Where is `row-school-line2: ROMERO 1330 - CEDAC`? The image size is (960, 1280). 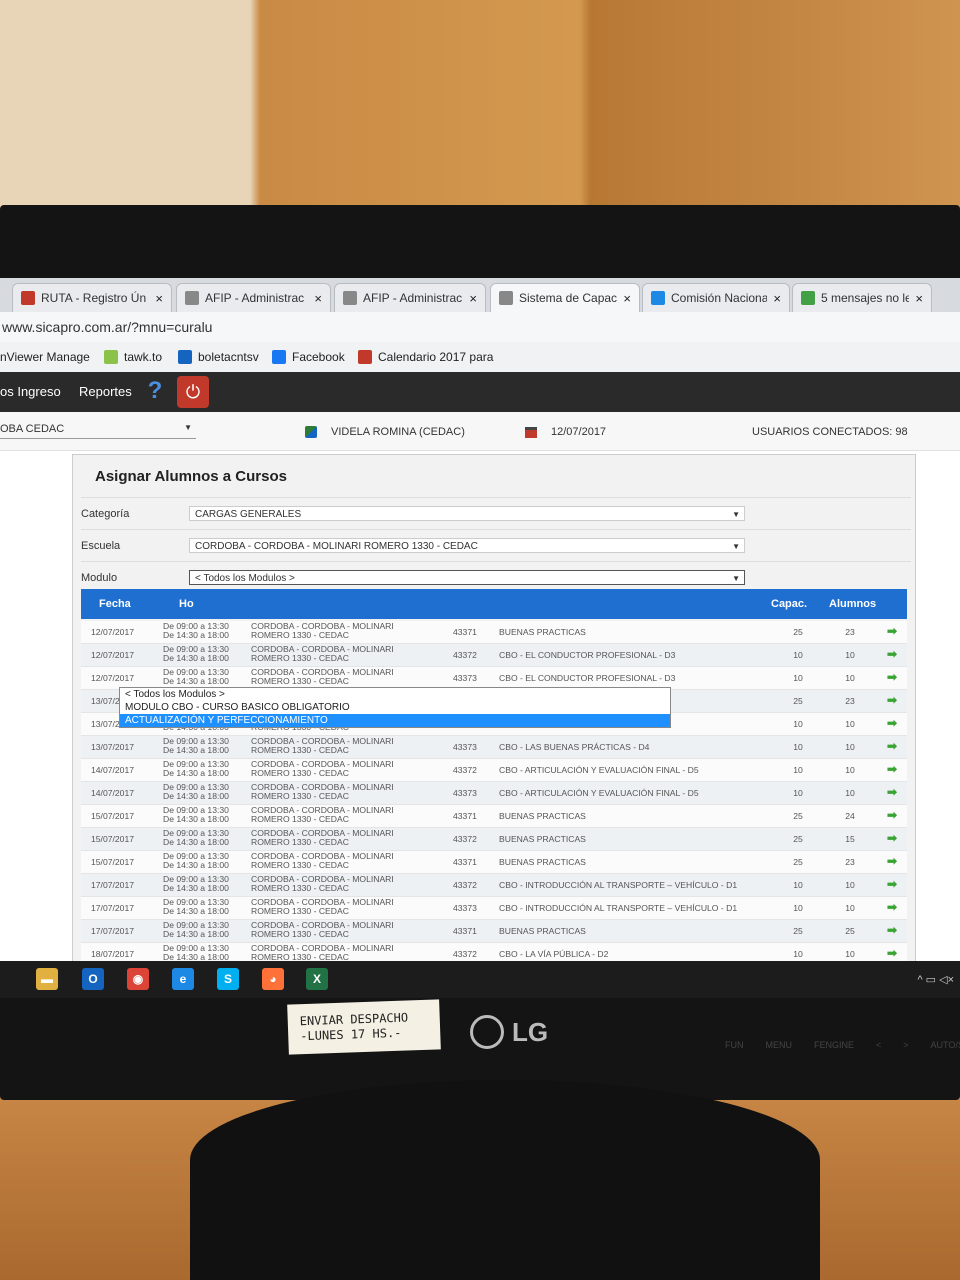 row-school-line2: ROMERO 1330 - CEDAC is located at coordinates (300, 842).